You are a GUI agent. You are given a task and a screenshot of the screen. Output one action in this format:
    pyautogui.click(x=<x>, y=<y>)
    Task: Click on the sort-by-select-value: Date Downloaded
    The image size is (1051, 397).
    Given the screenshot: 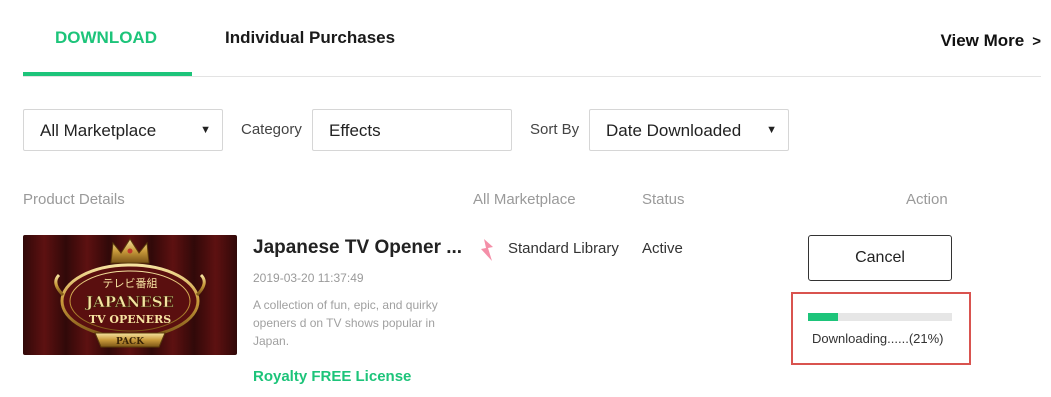 What is the action you would take?
    pyautogui.click(x=674, y=130)
    